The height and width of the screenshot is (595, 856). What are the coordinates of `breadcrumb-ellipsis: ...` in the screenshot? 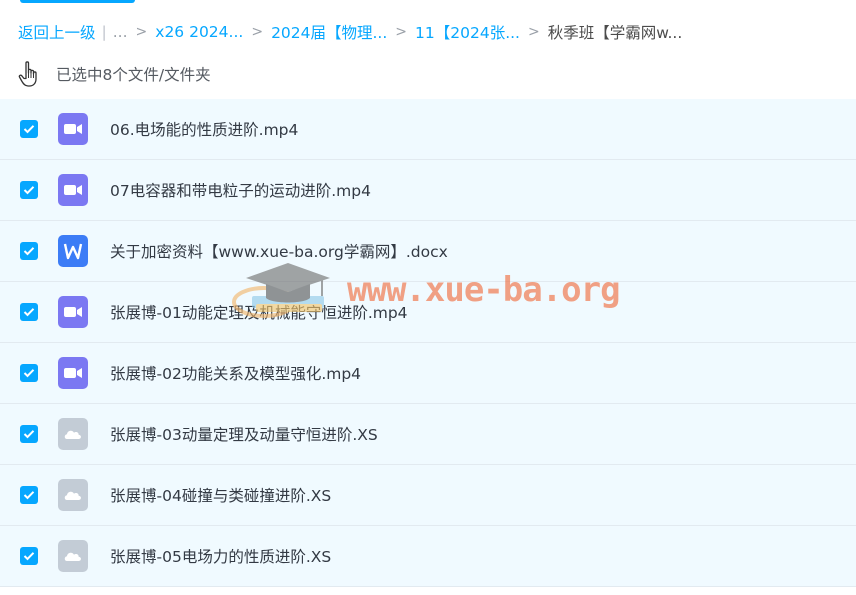 It's located at (120, 32).